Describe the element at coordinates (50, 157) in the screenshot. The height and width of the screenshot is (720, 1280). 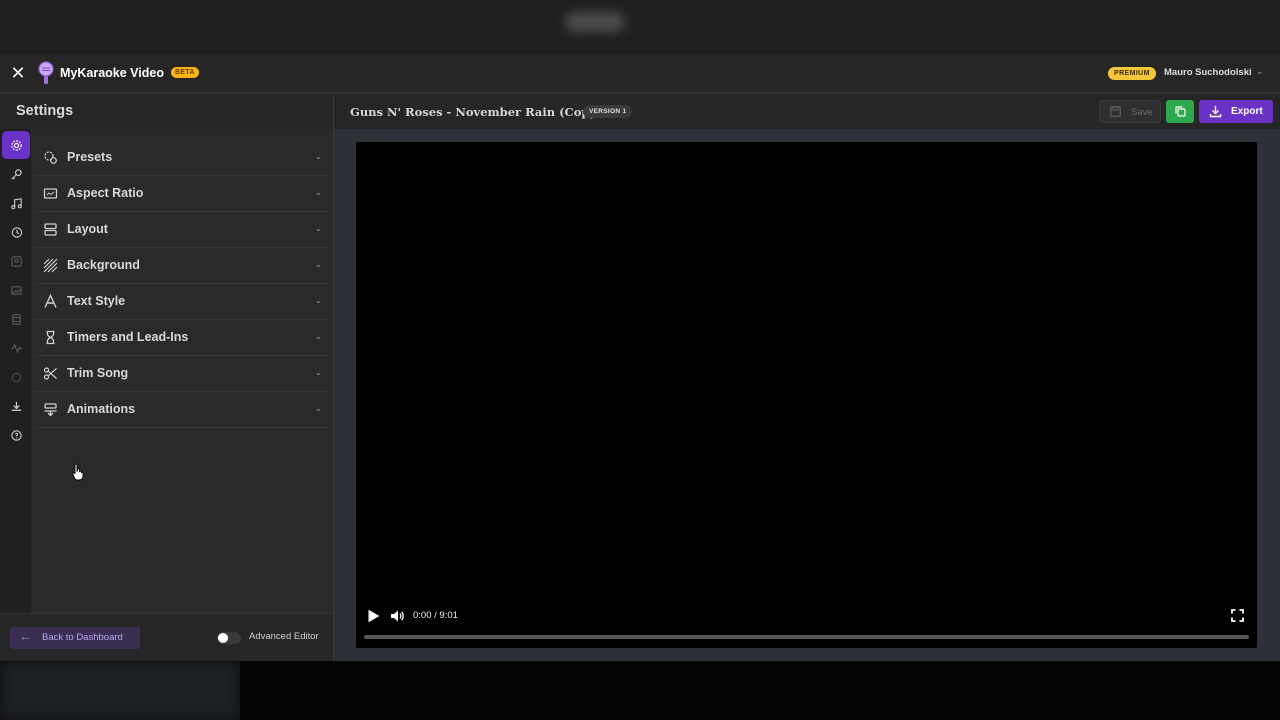
I see `presets-icon` at that location.